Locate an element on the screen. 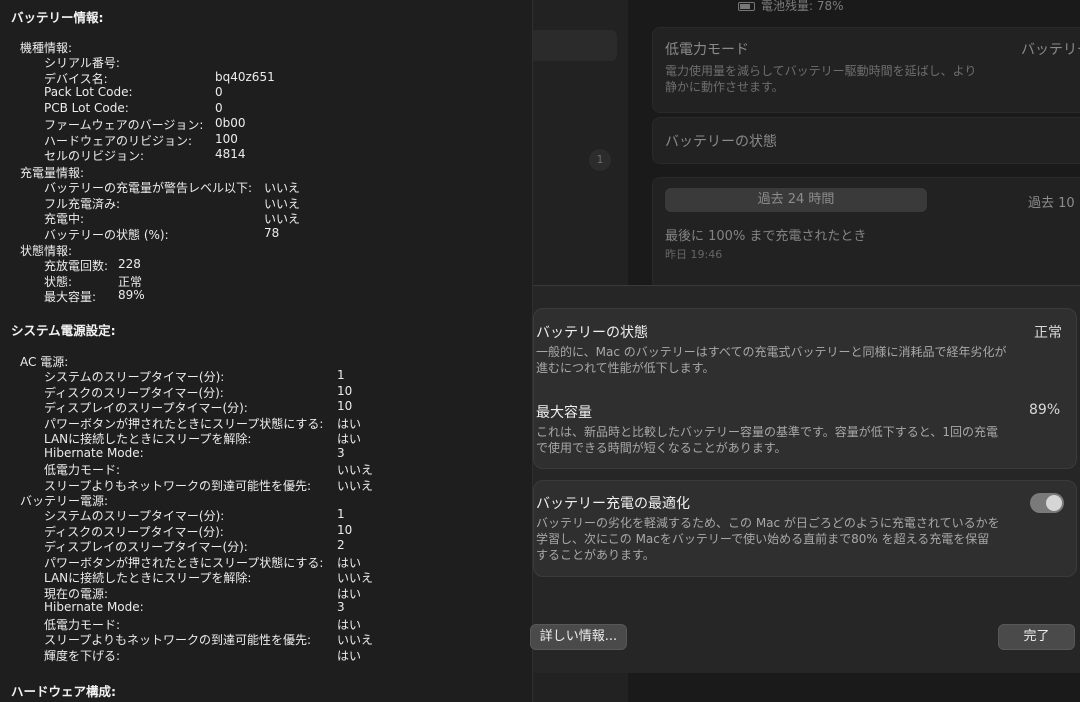  capacity-desc-1: これは、新品時と比較したバッテリー容量の基準です。容量が低下すると、1回の充電 is located at coordinates (767, 432).